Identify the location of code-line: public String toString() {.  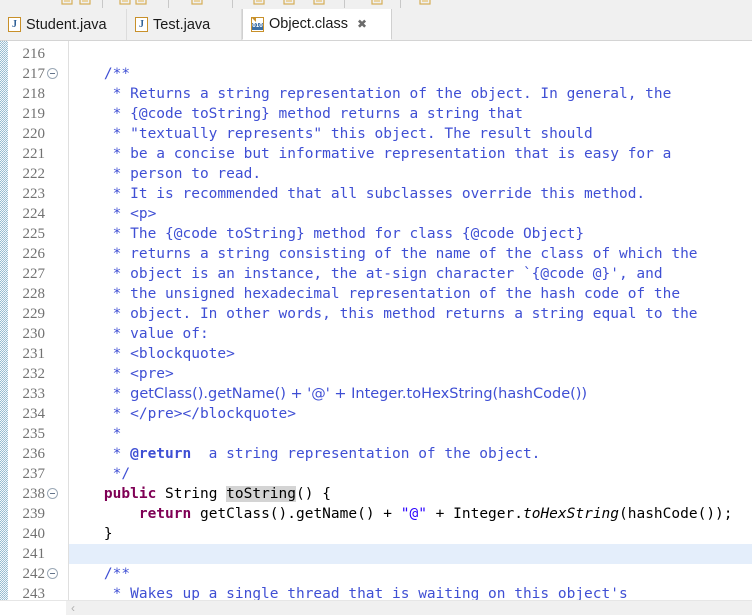
(200, 494).